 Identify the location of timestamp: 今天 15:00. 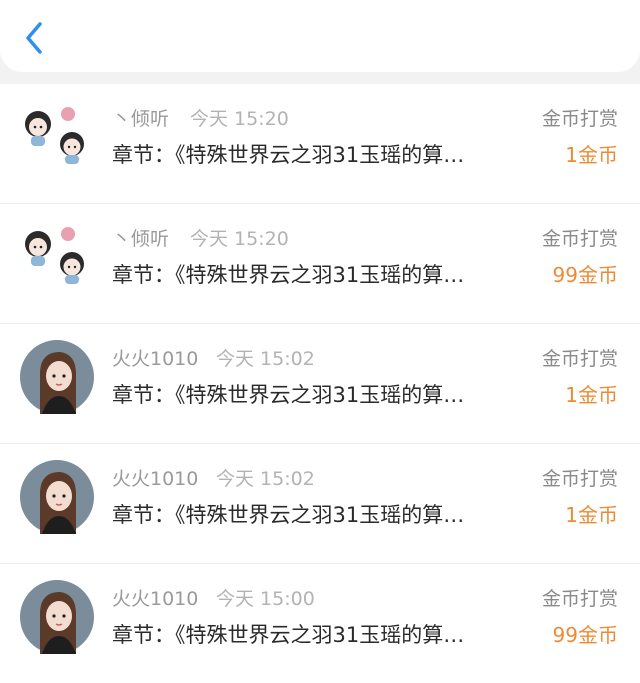
(265, 599).